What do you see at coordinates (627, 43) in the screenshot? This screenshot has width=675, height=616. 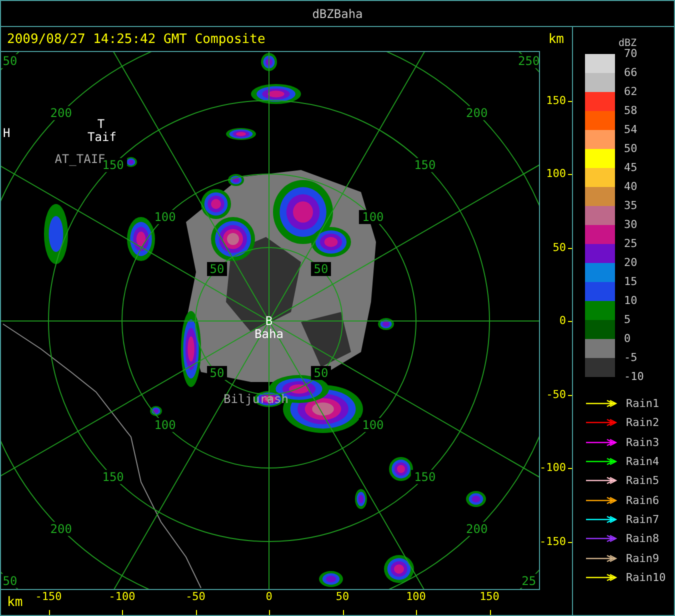 I see `legend-title: dBZ` at bounding box center [627, 43].